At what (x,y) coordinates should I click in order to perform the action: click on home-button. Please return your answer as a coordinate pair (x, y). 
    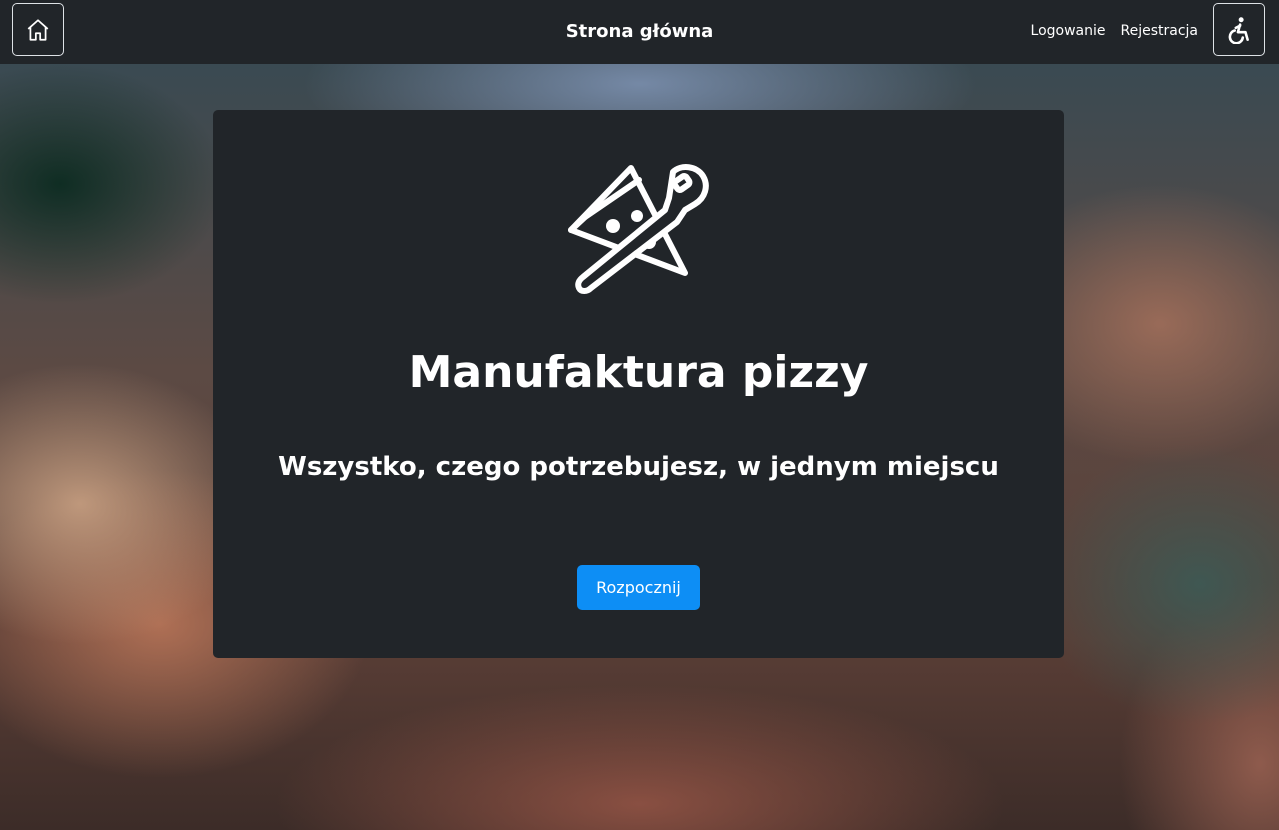
    Looking at the image, I should click on (38, 29).